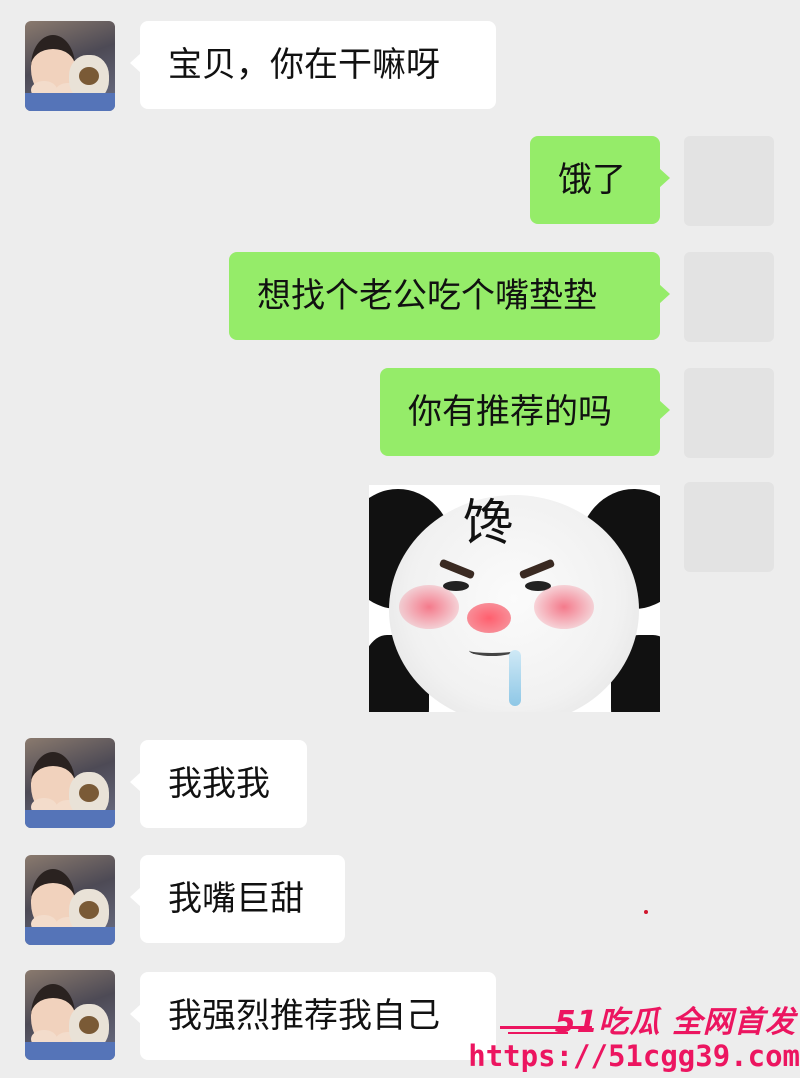 The image size is (800, 1078). I want to click on message-text: 你有推荐的吗, so click(510, 412).